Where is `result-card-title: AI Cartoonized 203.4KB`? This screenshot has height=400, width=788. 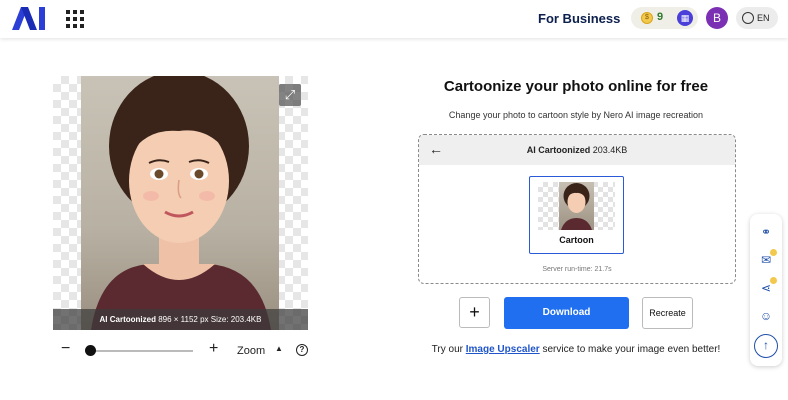
result-card-title: AI Cartoonized 203.4KB is located at coordinates (577, 150).